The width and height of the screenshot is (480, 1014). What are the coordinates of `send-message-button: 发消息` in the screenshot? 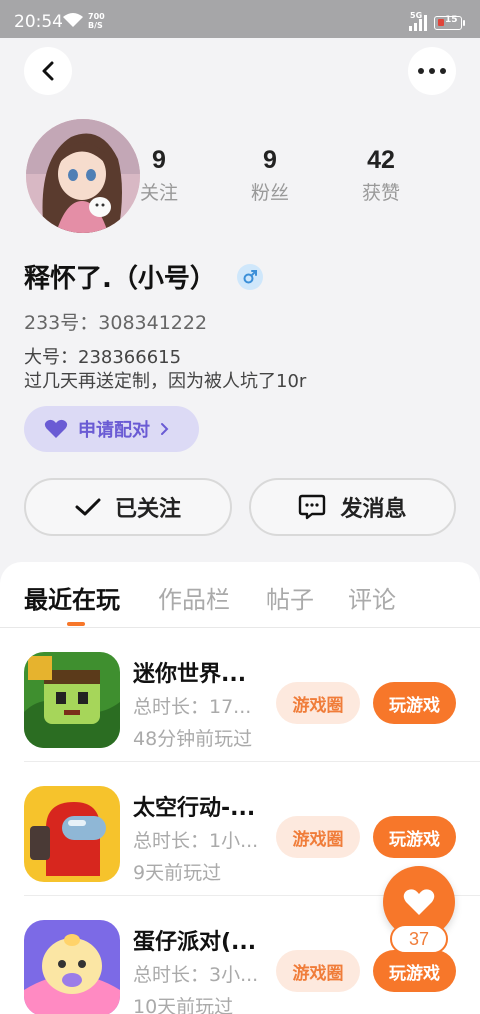 It's located at (352, 507).